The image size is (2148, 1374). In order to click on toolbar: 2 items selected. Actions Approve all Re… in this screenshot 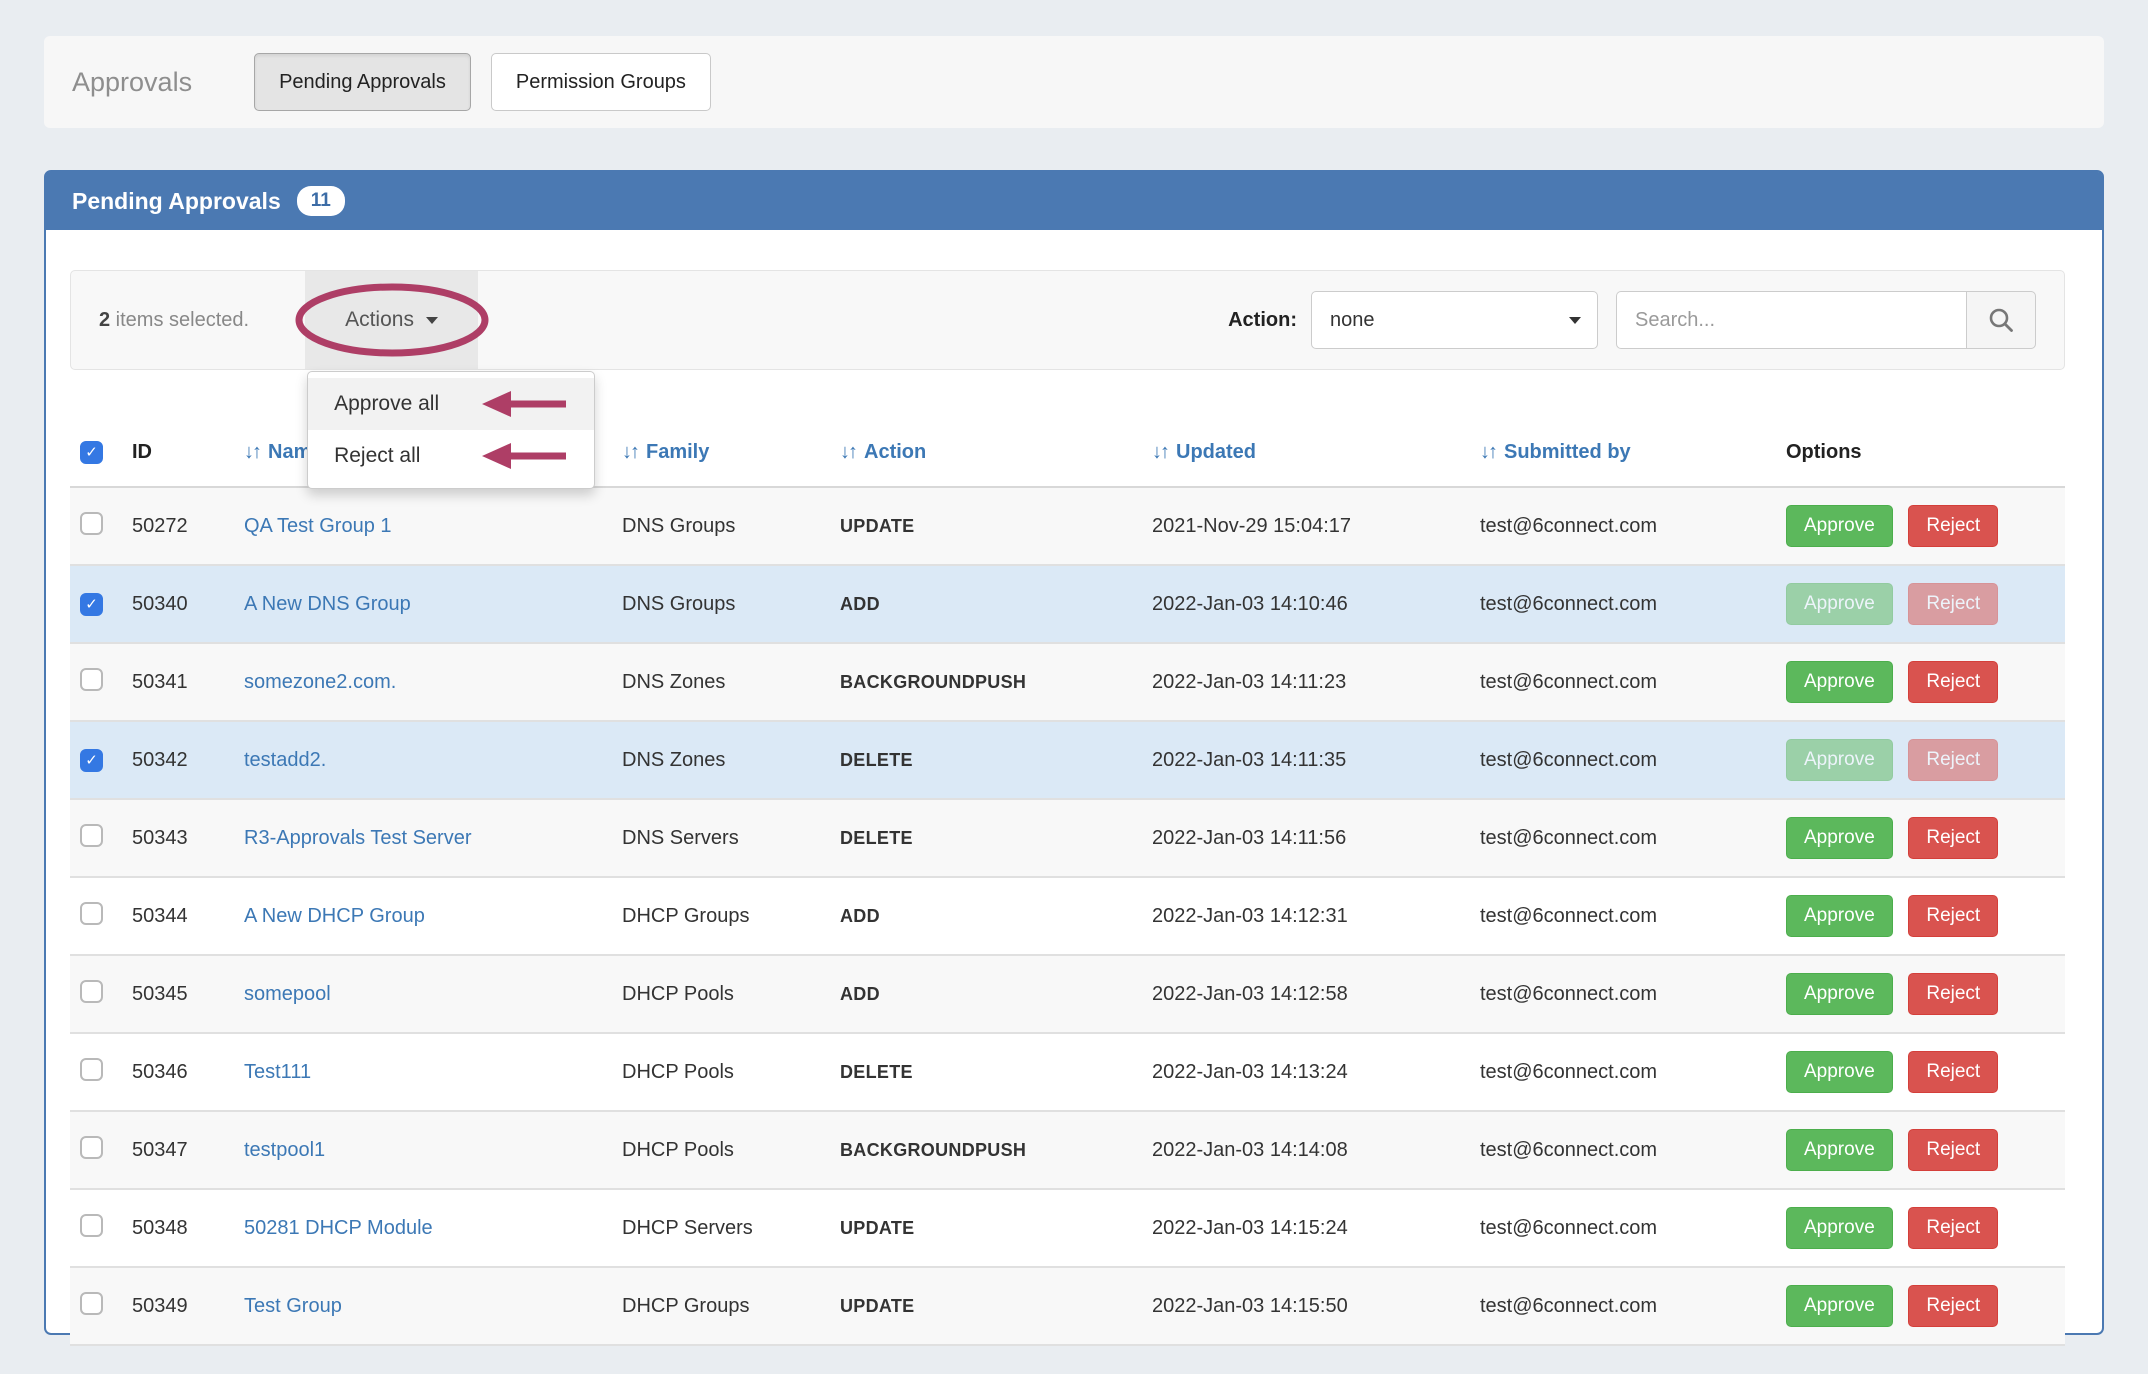, I will do `click(1067, 379)`.